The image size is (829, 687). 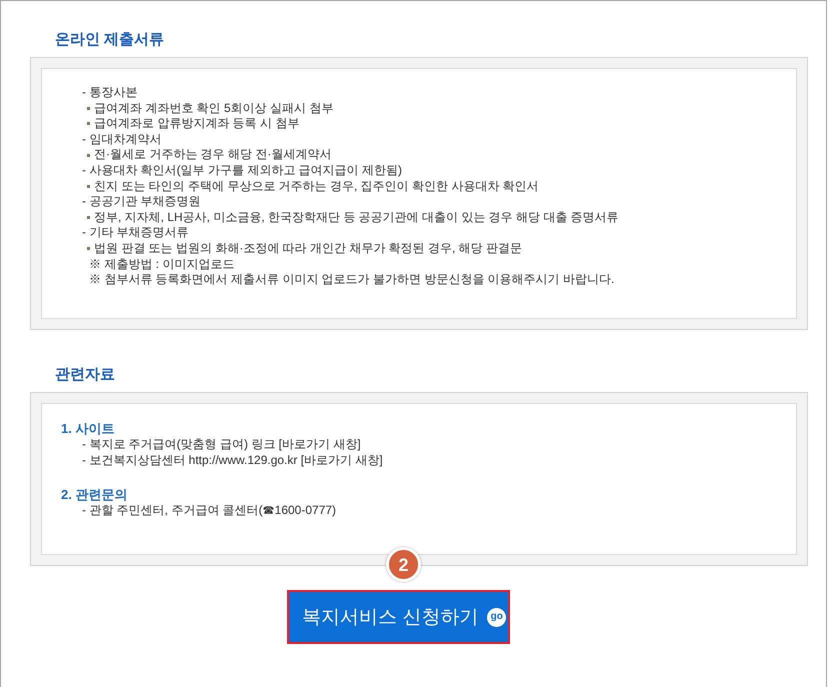 What do you see at coordinates (209, 511) in the screenshot?
I see `reference-item: - 관할 주민센터, 주거급여 콜센터(☎1600-0777)` at bounding box center [209, 511].